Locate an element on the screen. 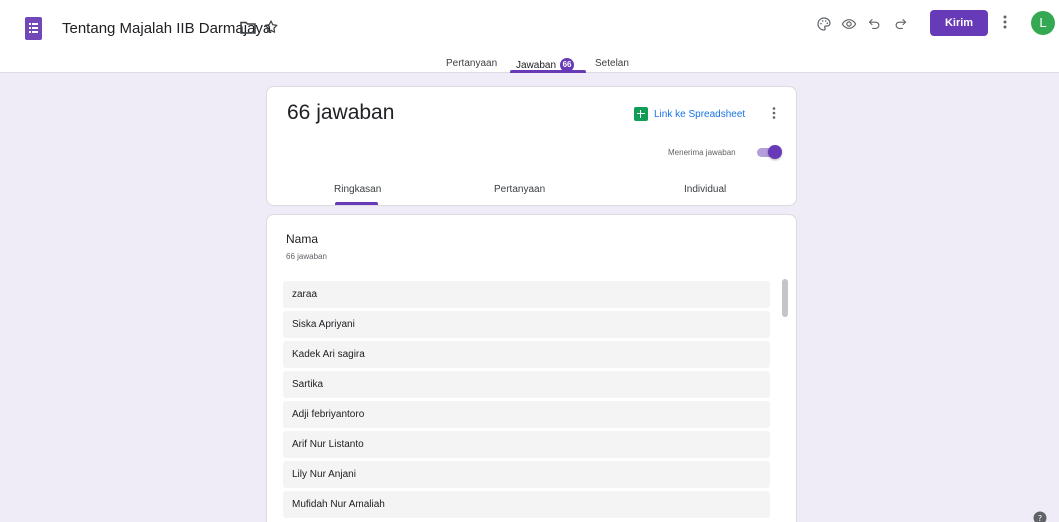 The image size is (1059, 522). accepting-responses-toggle is located at coordinates (769, 152).